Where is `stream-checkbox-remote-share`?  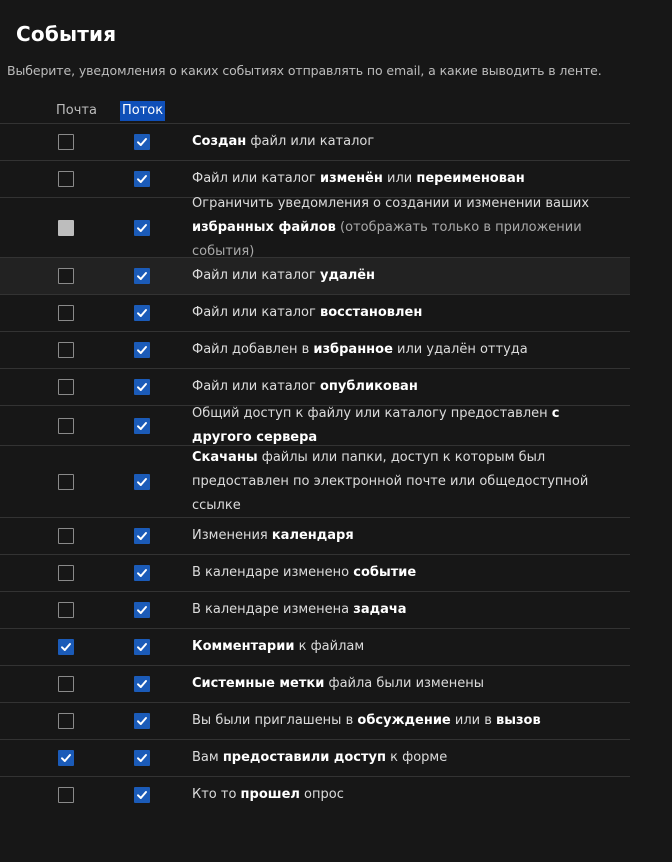 stream-checkbox-remote-share is located at coordinates (142, 425).